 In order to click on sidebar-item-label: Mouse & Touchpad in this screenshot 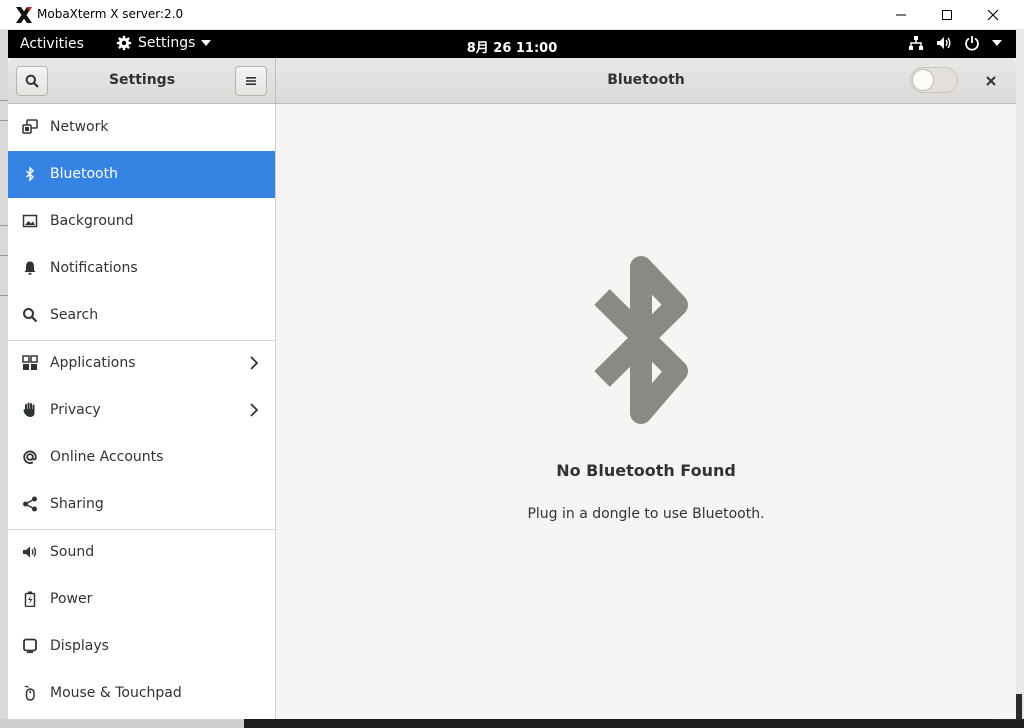, I will do `click(116, 693)`.